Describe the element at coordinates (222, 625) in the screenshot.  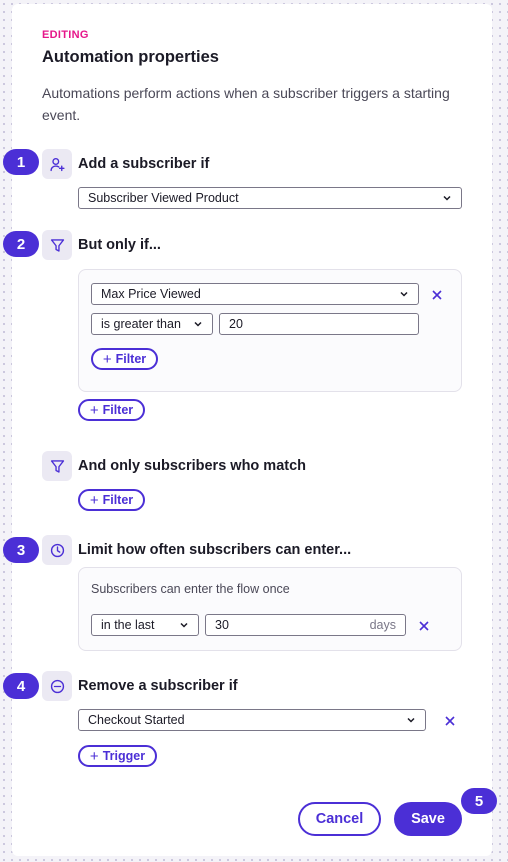
I see `limit-value-text: 30` at that location.